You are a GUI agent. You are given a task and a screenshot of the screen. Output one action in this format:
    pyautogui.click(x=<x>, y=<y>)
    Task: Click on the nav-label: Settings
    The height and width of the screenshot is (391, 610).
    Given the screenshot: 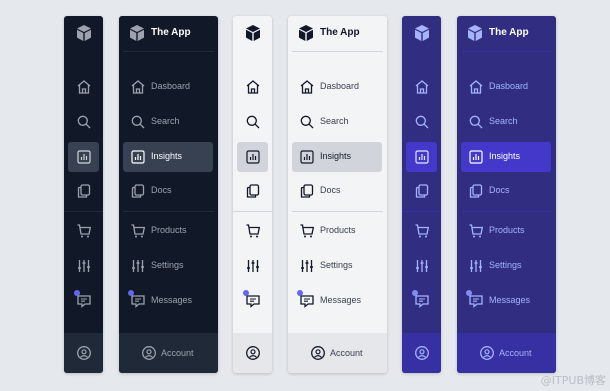 What is the action you would take?
    pyautogui.click(x=167, y=265)
    